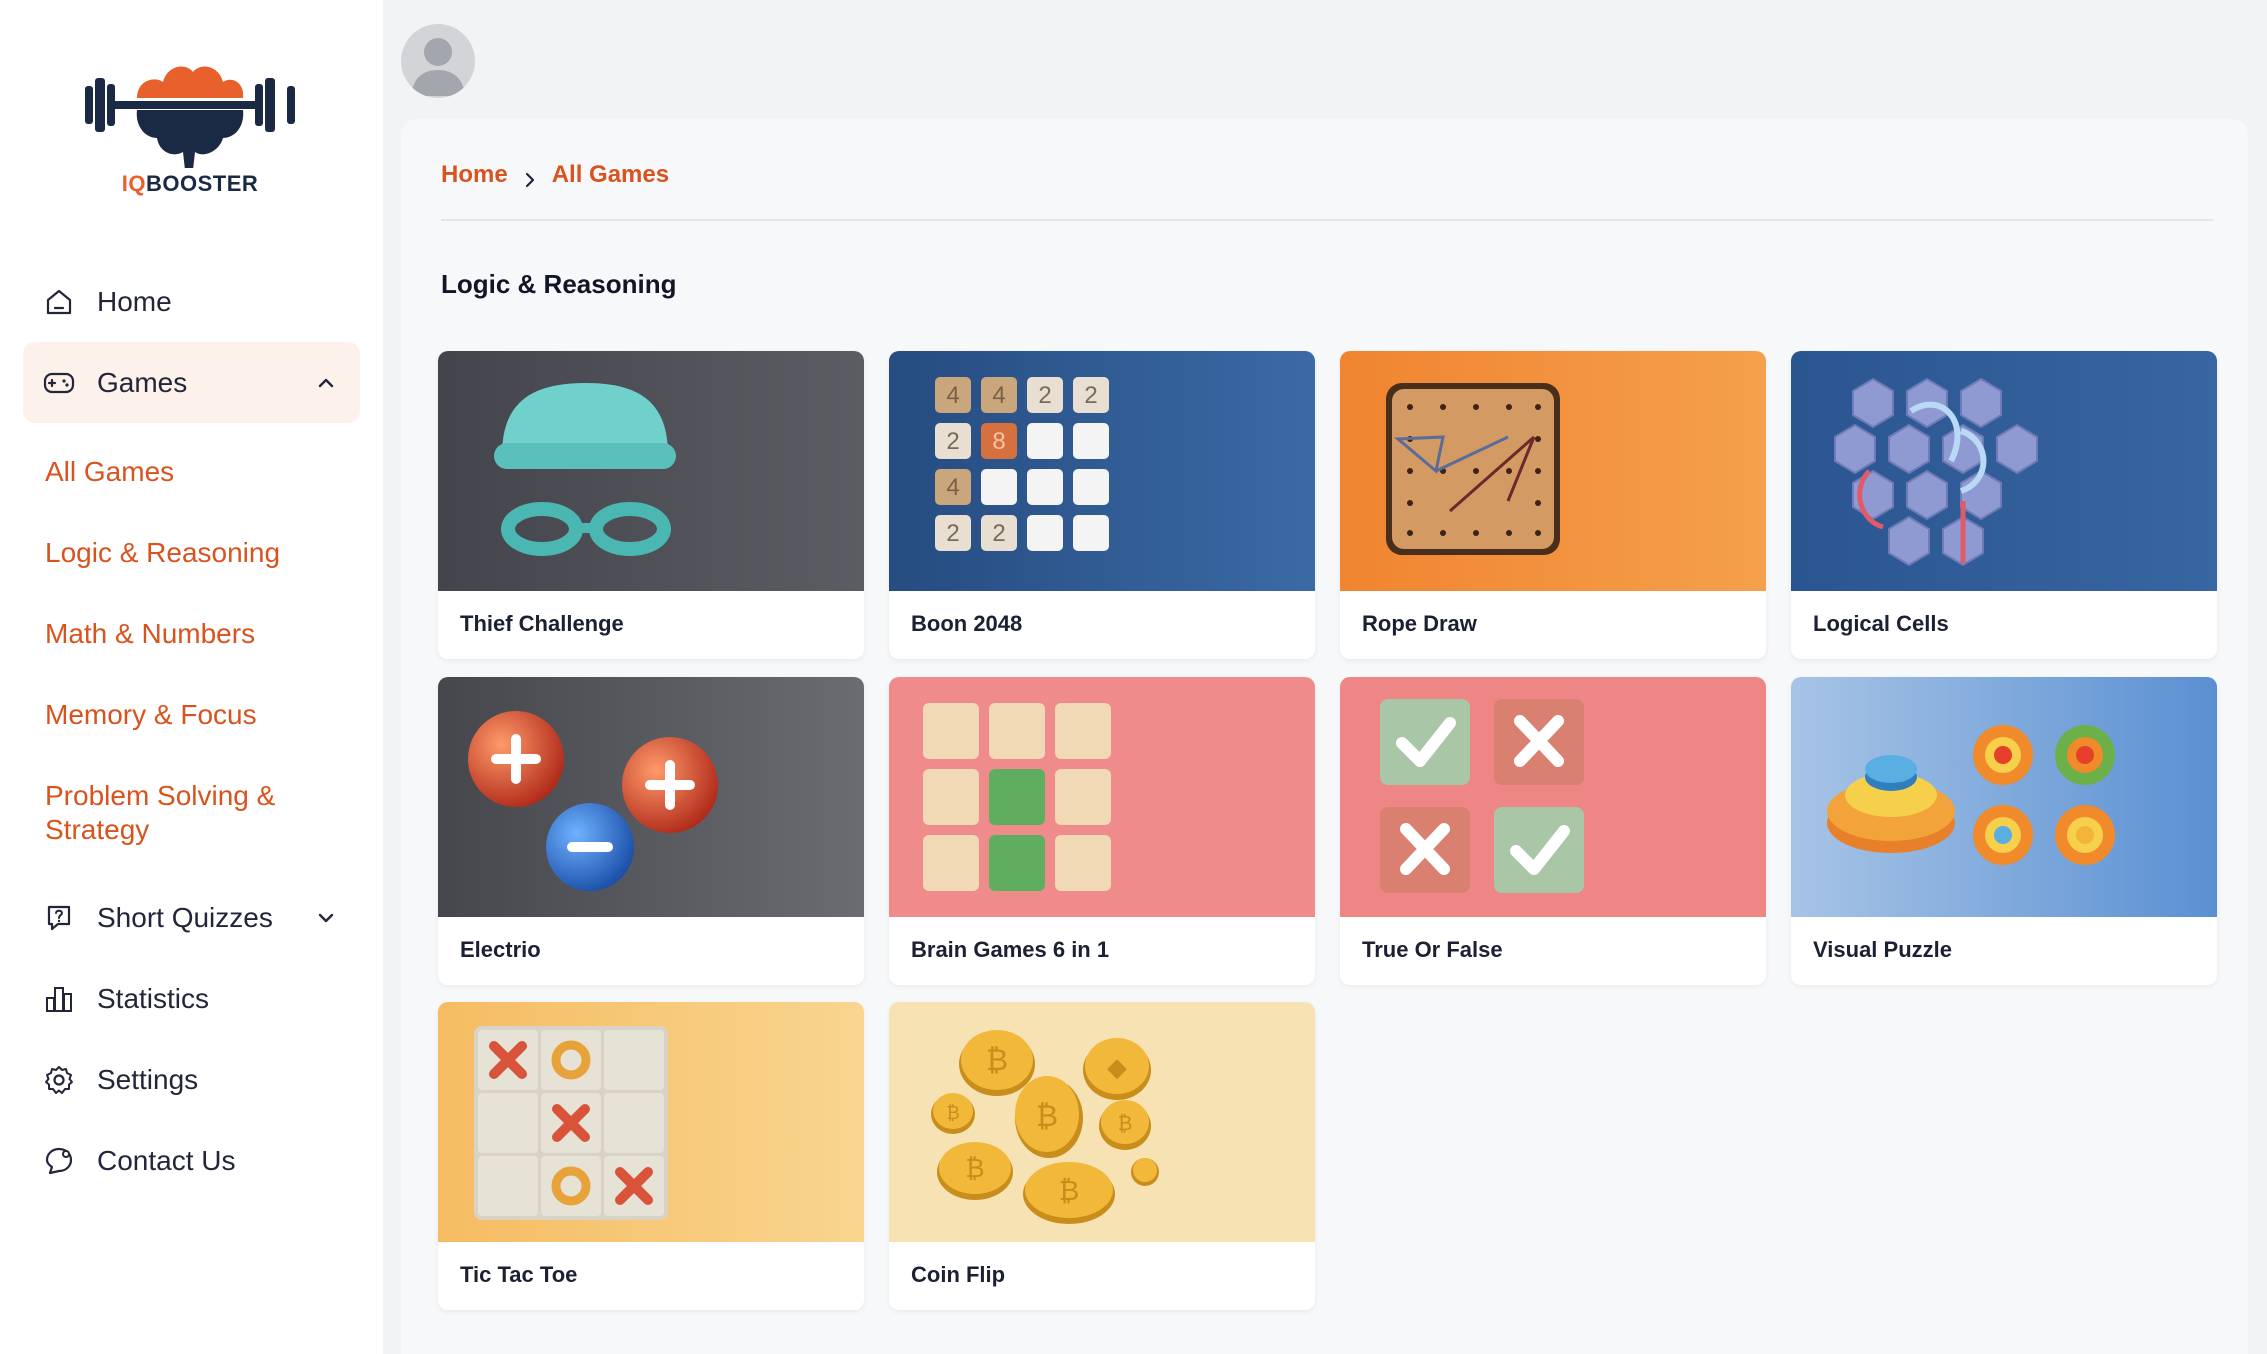 Image resolution: width=2267 pixels, height=1354 pixels. Describe the element at coordinates (438, 67) in the screenshot. I see `user-icon` at that location.